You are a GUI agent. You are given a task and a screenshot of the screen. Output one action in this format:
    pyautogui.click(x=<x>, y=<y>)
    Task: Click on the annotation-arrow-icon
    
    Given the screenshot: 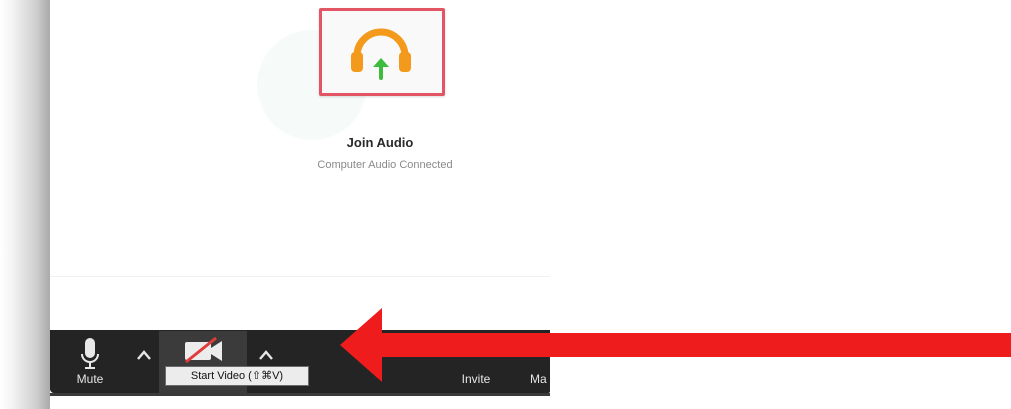 What is the action you would take?
    pyautogui.click(x=675, y=345)
    